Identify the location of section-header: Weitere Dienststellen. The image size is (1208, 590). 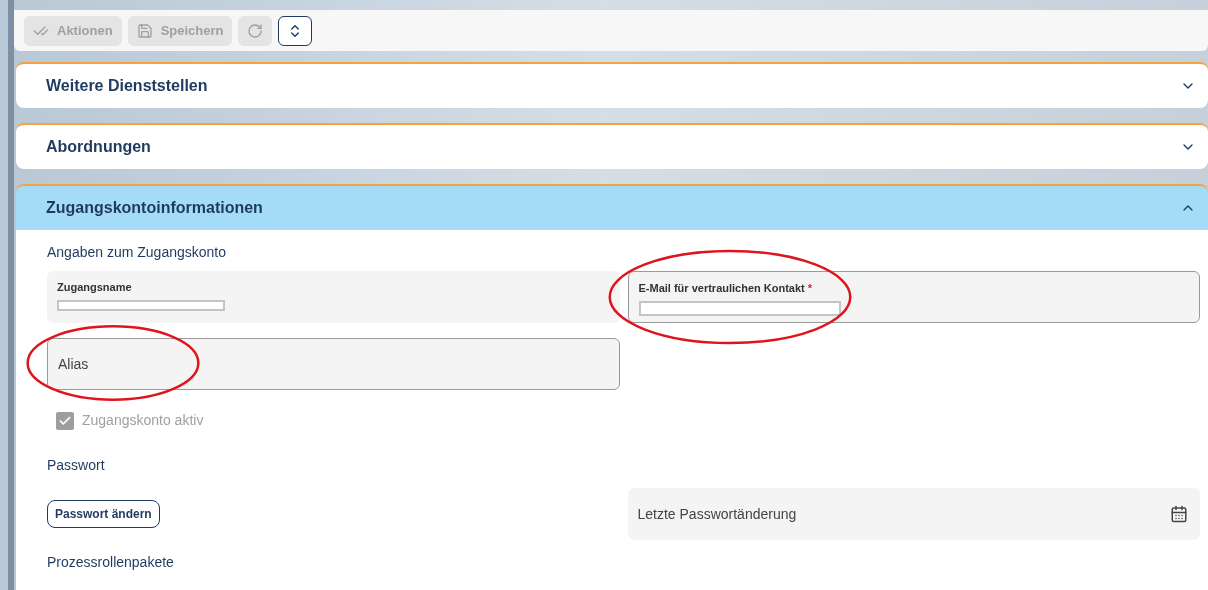
(612, 85).